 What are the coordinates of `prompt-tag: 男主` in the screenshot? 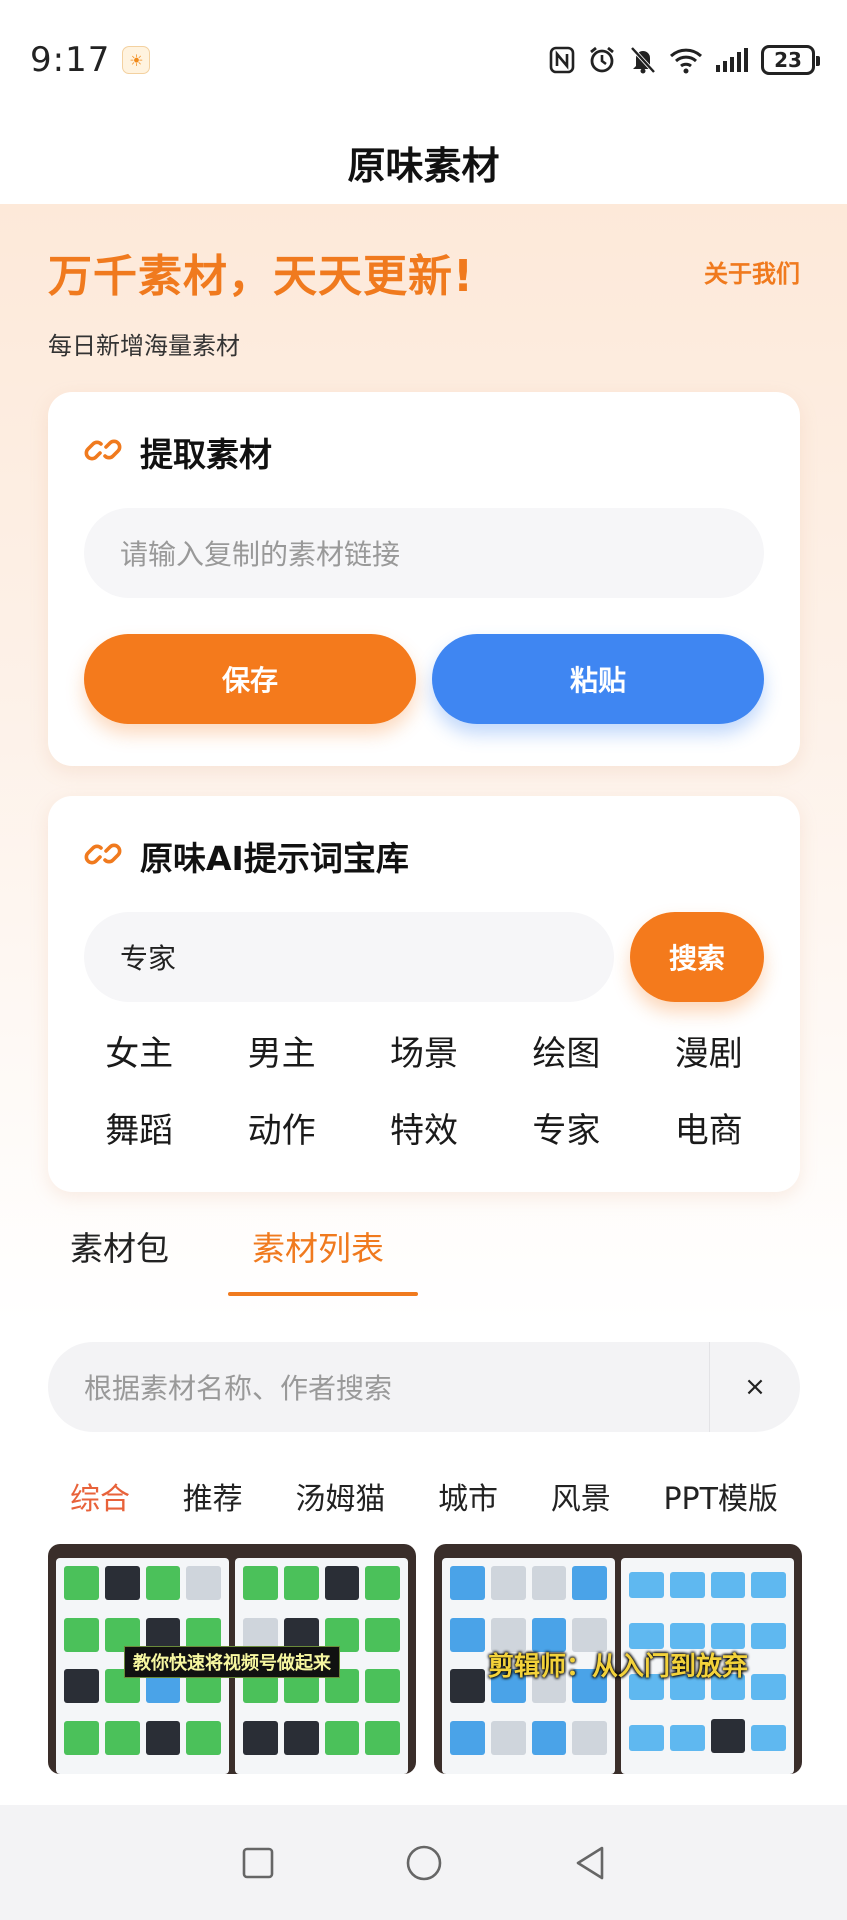 It's located at (281, 1050).